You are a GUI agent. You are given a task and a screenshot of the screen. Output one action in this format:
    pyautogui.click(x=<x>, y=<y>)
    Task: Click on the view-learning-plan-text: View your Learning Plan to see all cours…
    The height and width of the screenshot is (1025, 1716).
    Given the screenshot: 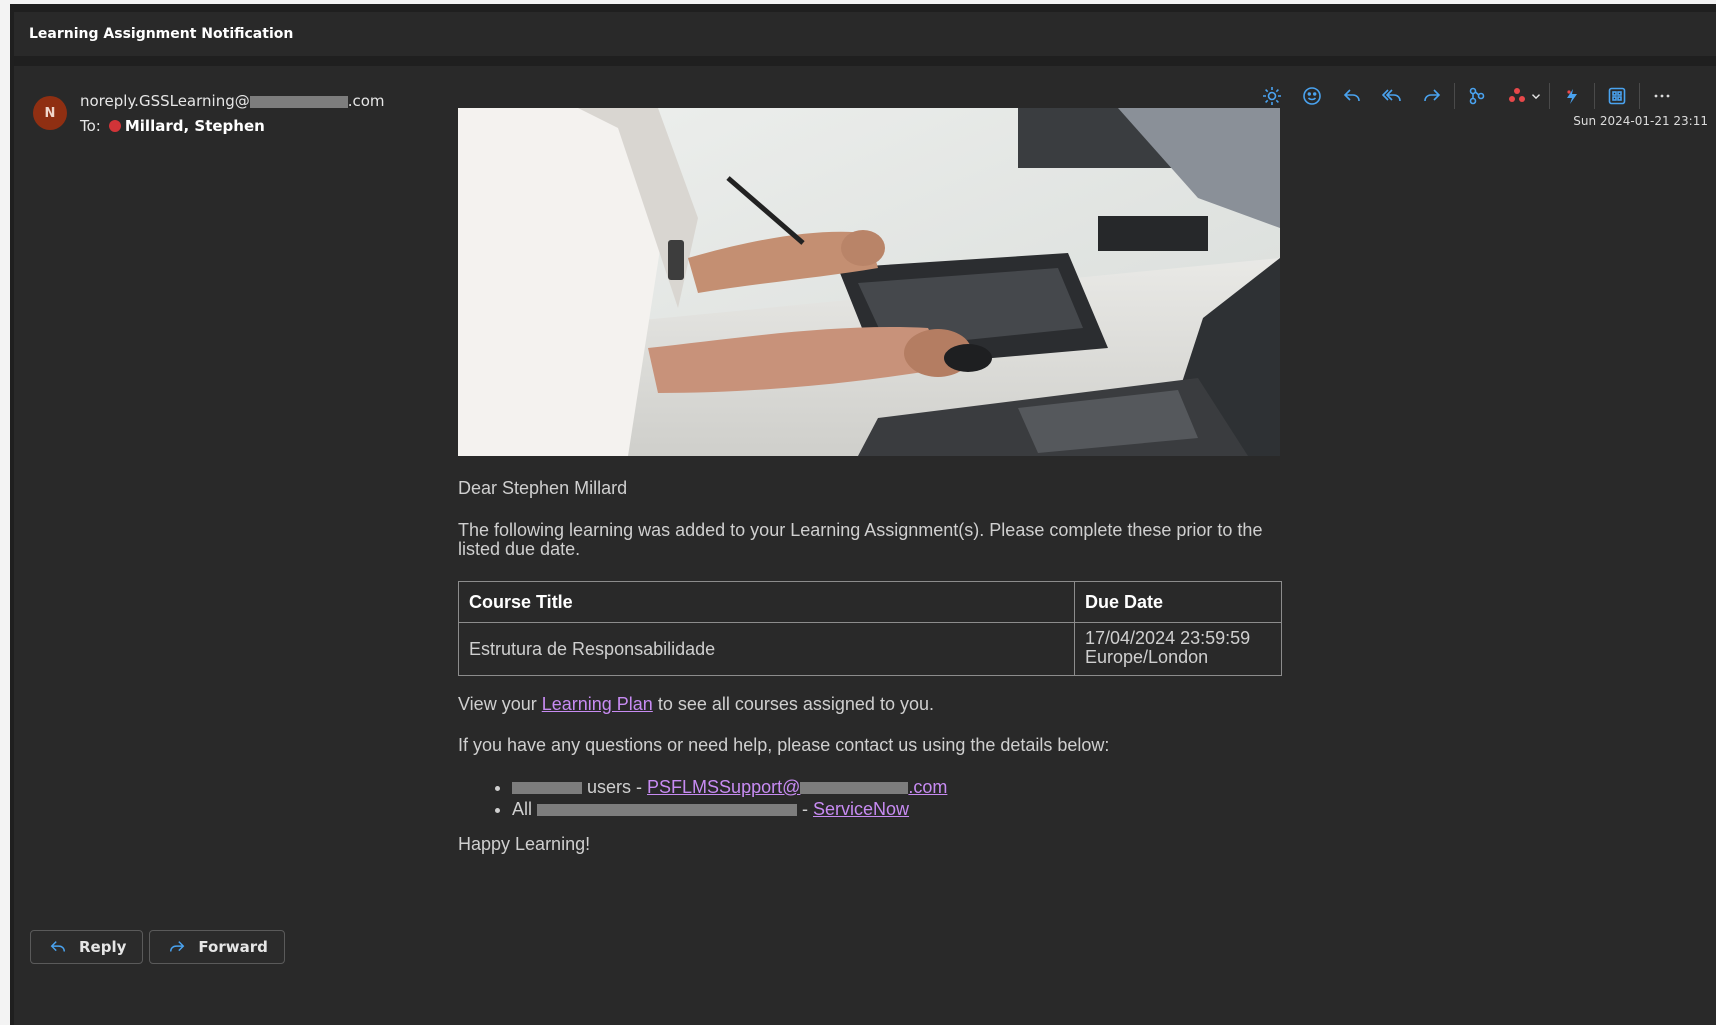 What is the action you would take?
    pyautogui.click(x=871, y=704)
    